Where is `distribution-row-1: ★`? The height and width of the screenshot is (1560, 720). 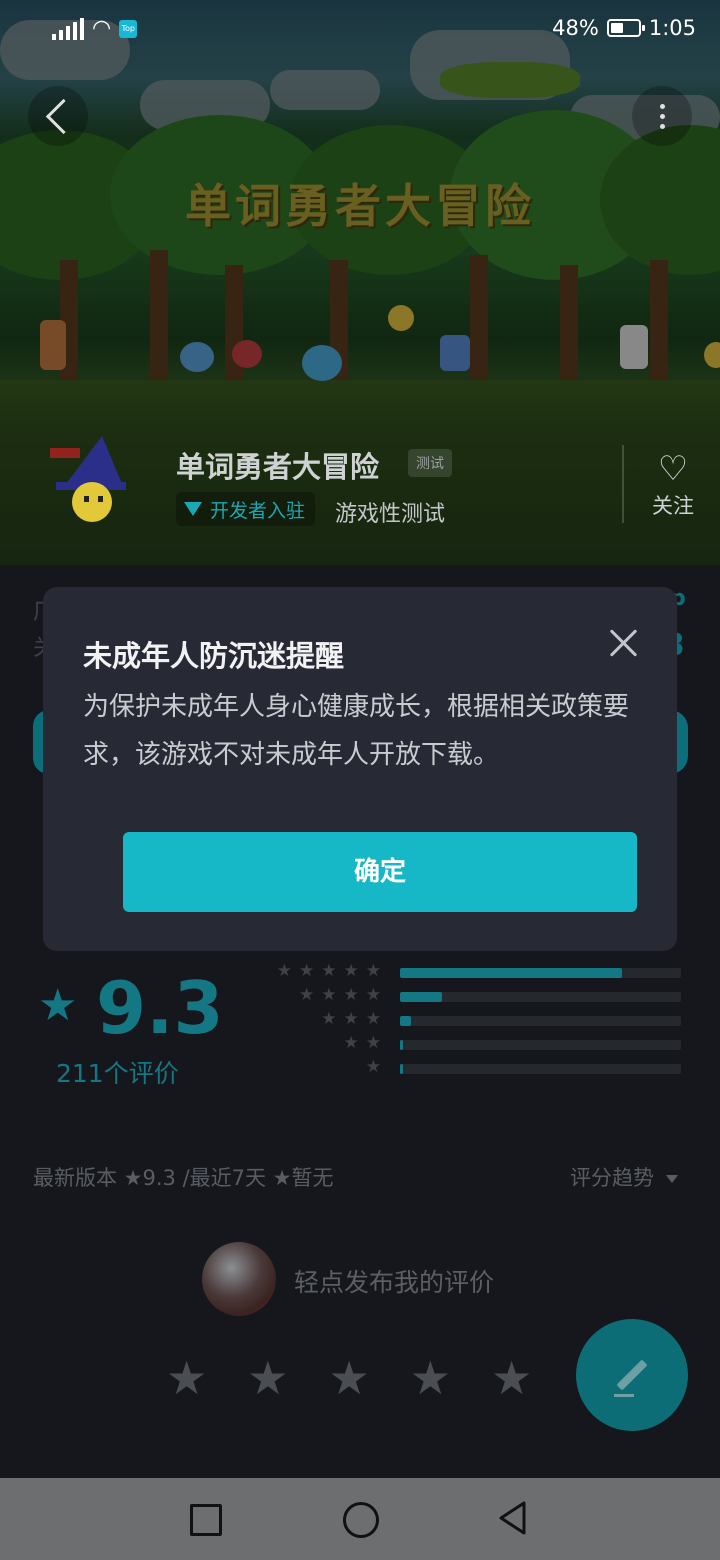 distribution-row-1: ★ is located at coordinates (360, 1068).